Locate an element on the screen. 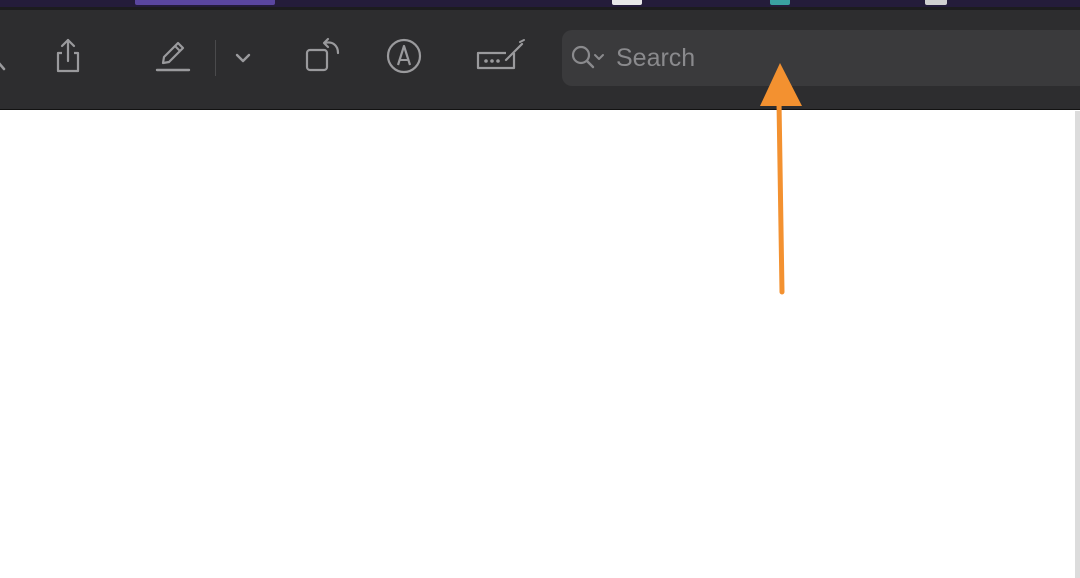  pen-tip-circle-icon is located at coordinates (404, 56).